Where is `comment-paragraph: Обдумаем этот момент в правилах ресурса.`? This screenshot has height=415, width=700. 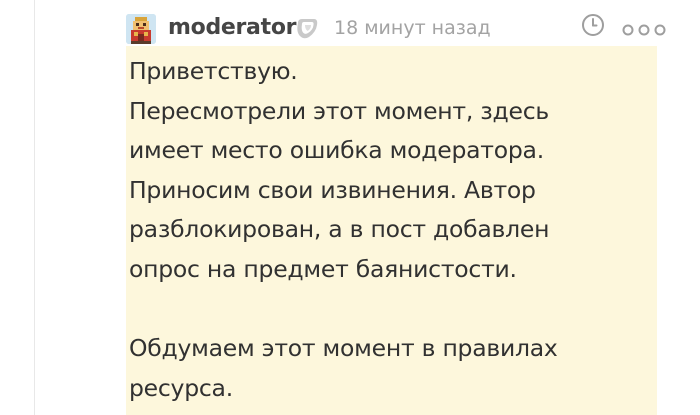 comment-paragraph: Обдумаем этот момент в правилах ресурса. is located at coordinates (343, 368).